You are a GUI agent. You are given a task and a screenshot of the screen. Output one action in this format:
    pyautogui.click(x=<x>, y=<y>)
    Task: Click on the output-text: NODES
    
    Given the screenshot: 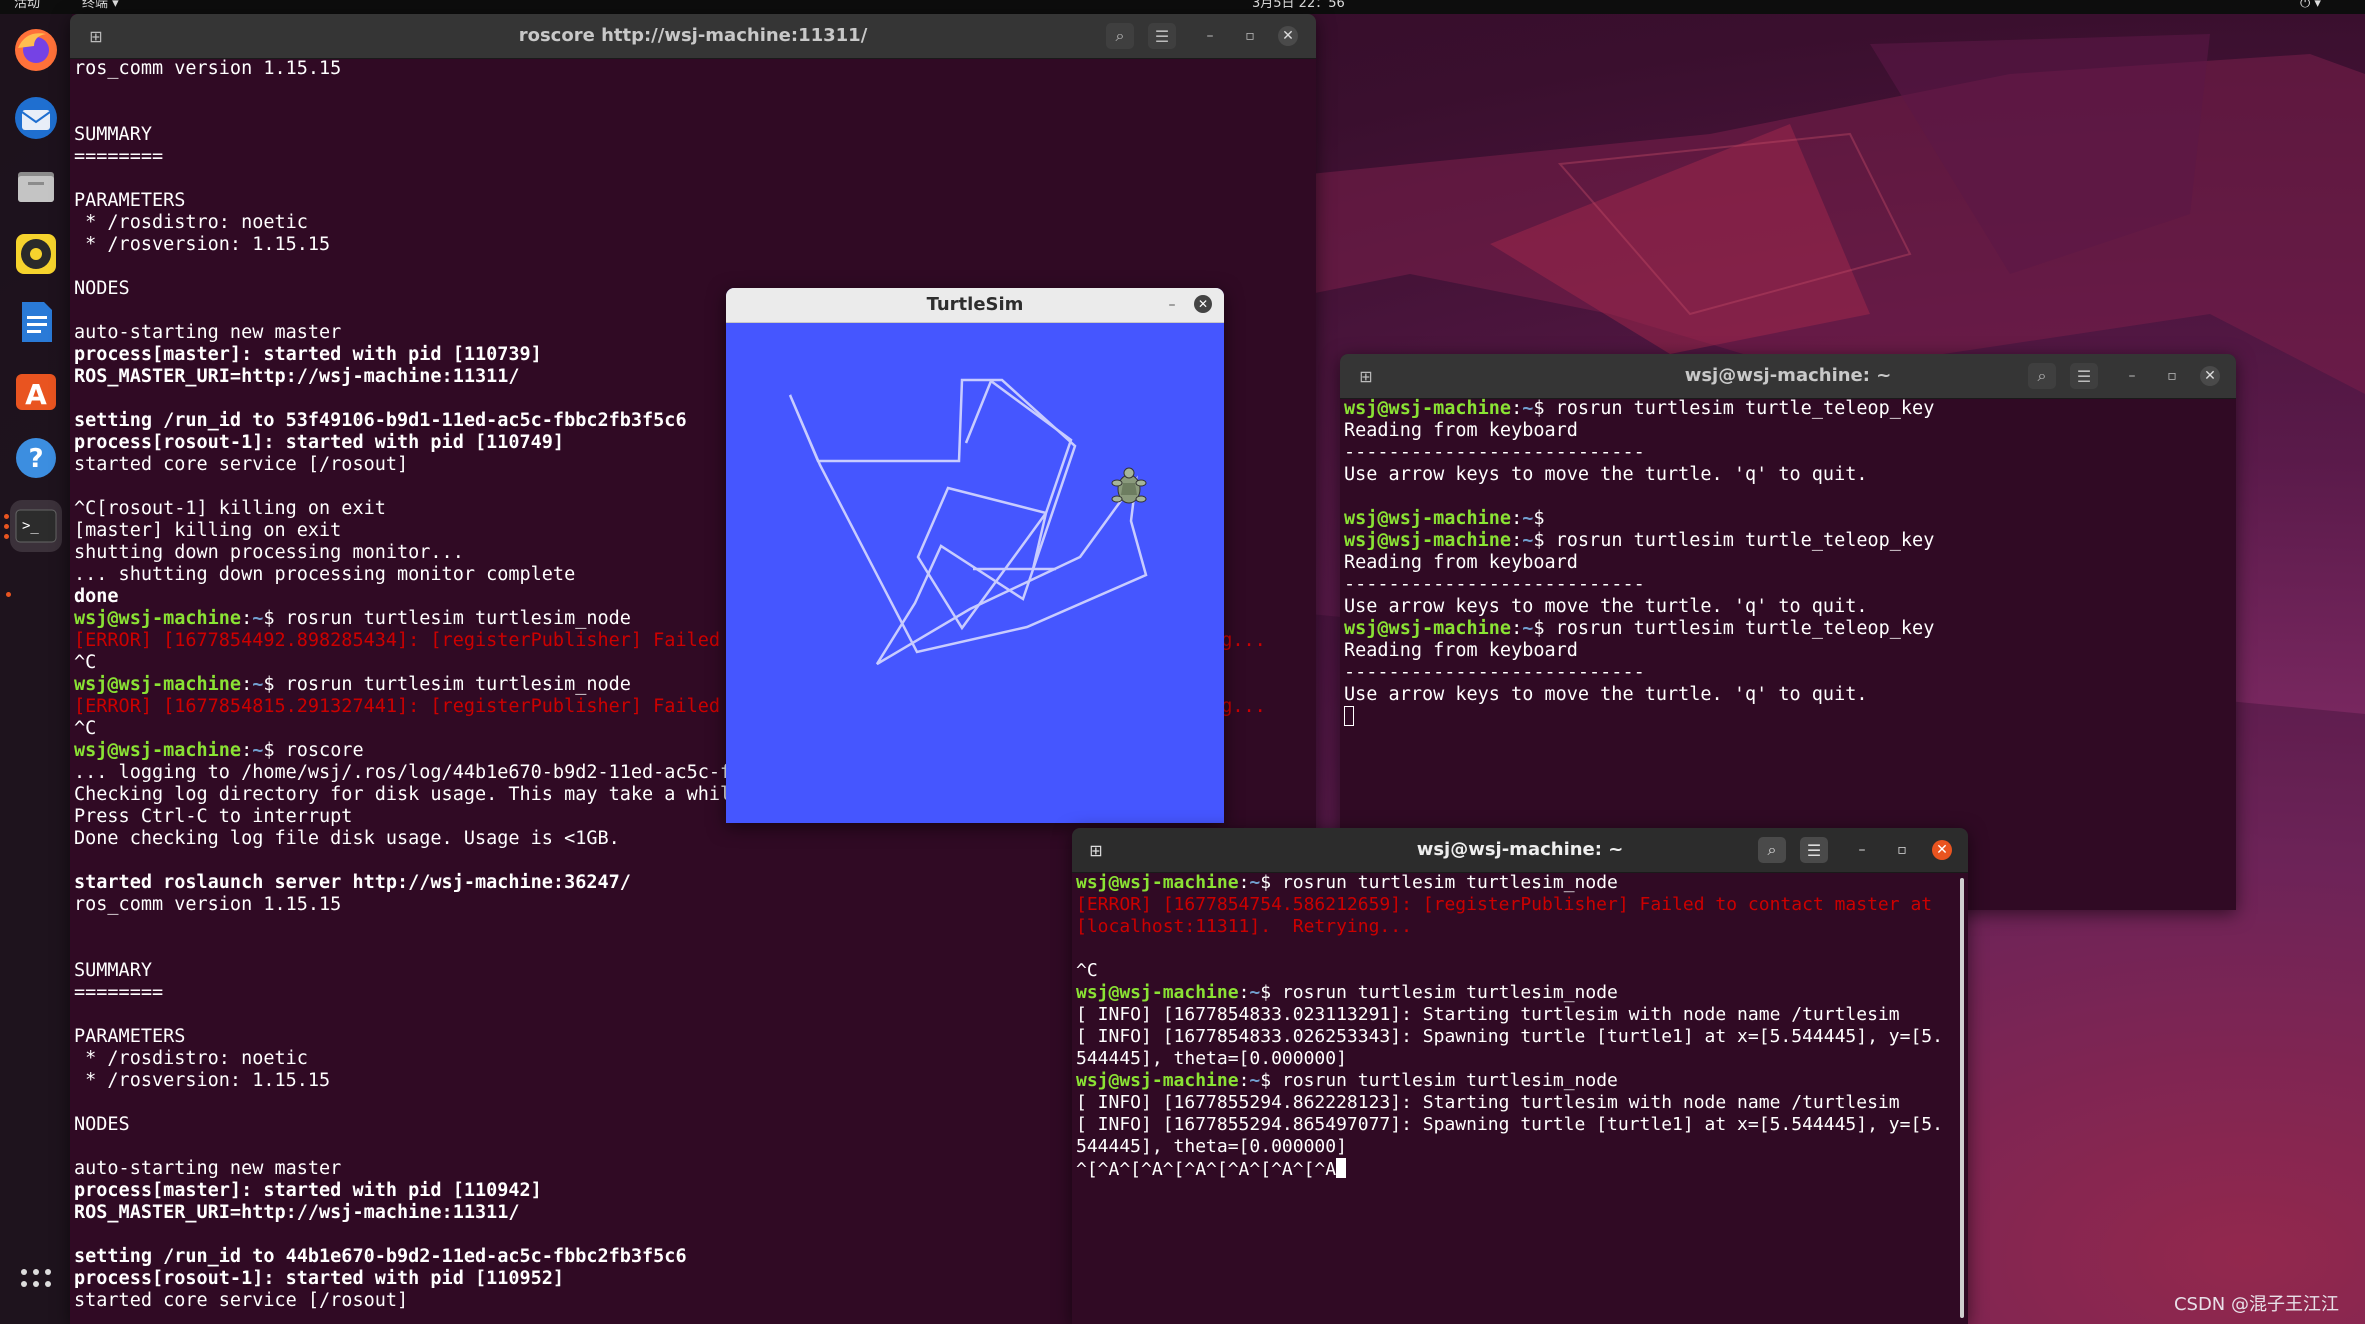 What is the action you would take?
    pyautogui.click(x=102, y=288)
    